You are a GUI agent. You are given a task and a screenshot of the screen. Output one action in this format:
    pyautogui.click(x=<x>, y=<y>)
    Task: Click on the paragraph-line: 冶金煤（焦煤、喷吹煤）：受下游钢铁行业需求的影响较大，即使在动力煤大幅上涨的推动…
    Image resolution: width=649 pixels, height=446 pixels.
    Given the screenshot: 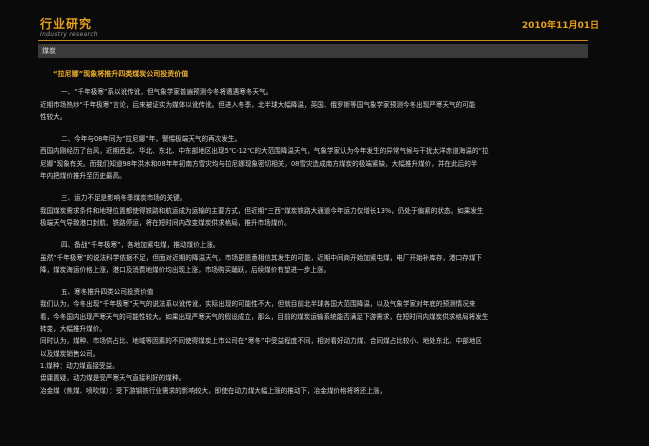 What is the action you would take?
    pyautogui.click(x=213, y=390)
    